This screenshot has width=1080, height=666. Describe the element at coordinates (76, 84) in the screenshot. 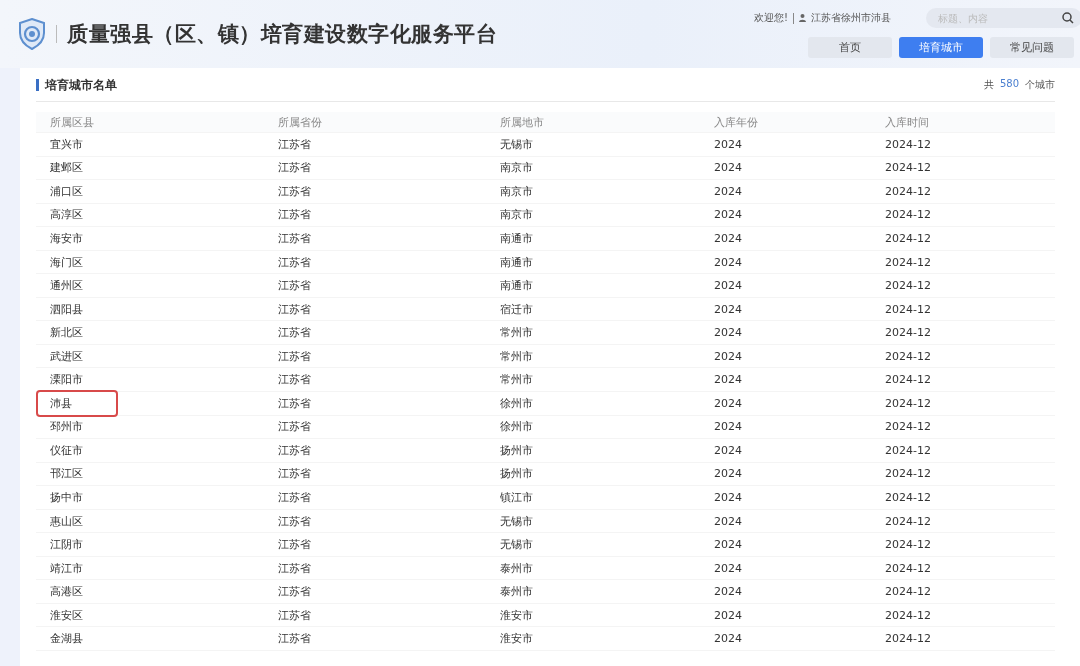

I see `panel-title: 培育城市名单` at that location.